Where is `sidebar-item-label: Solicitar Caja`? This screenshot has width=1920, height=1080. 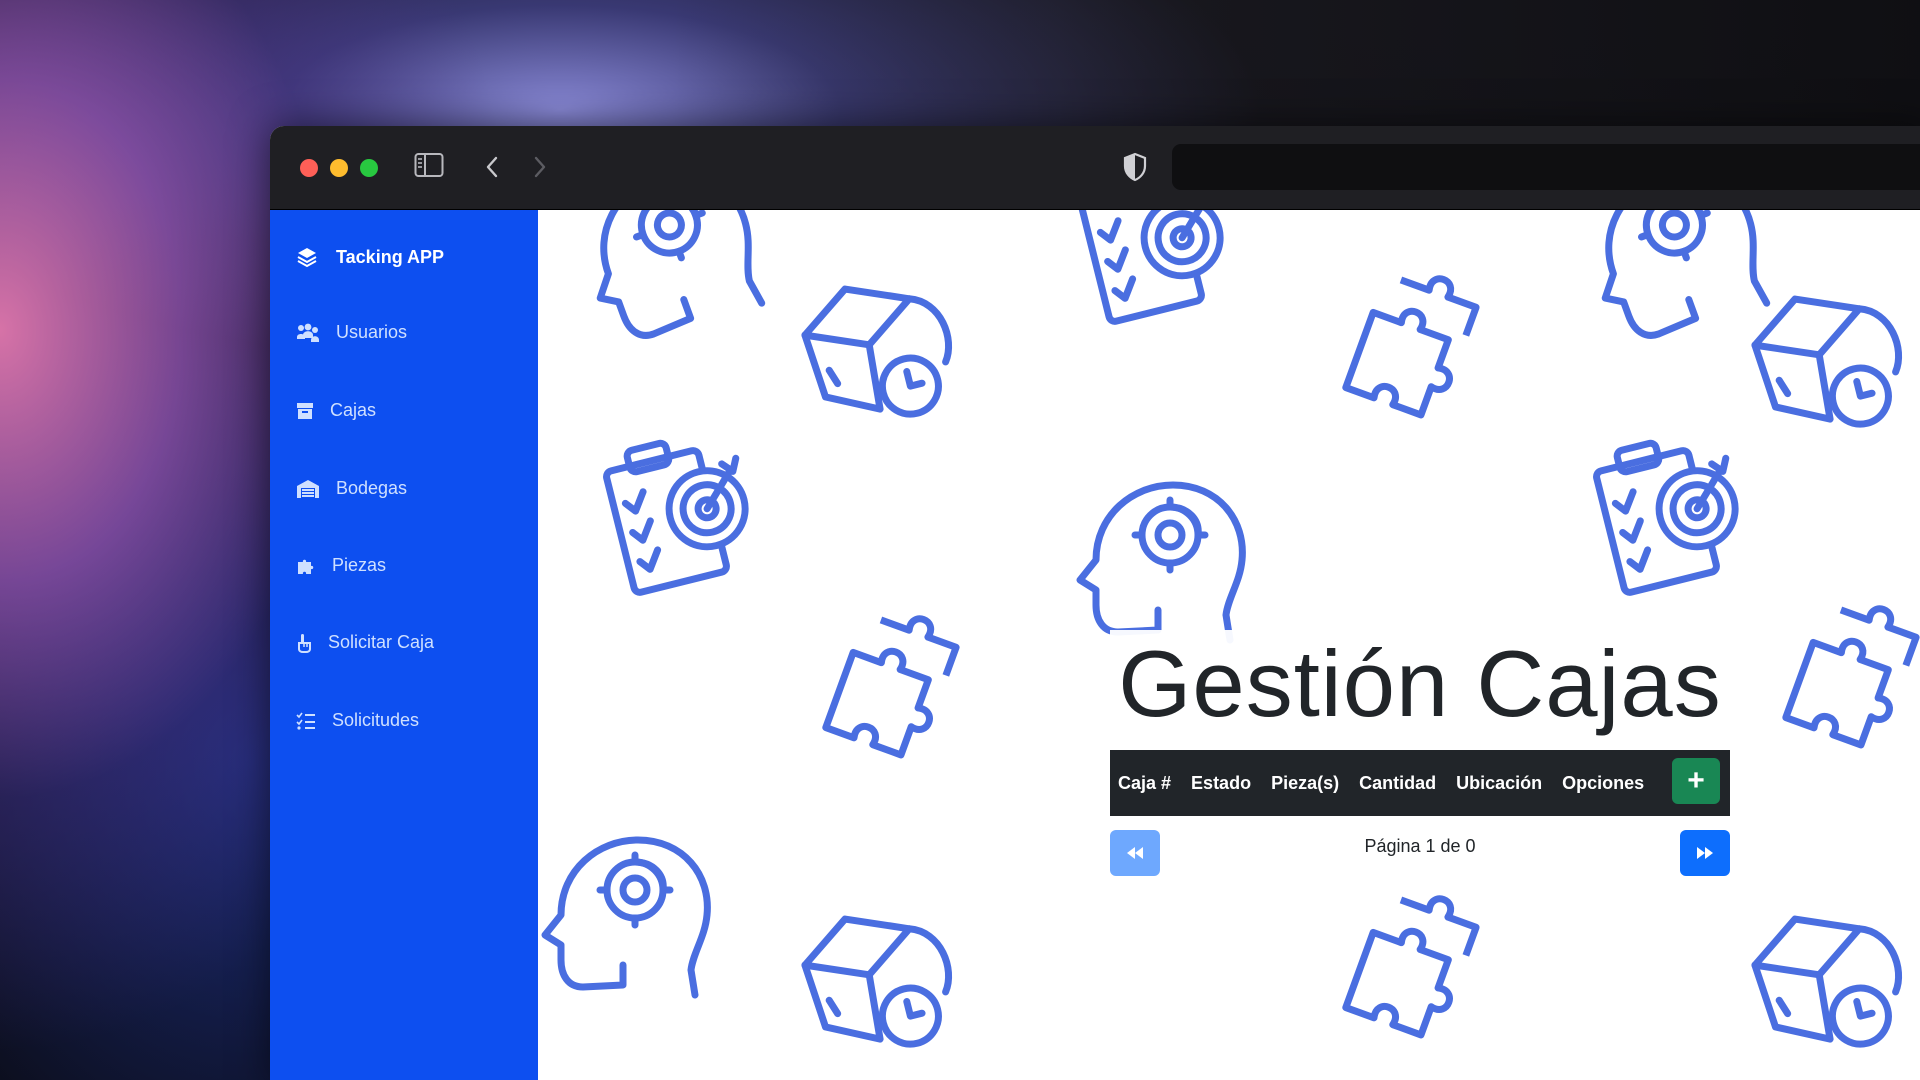 sidebar-item-label: Solicitar Caja is located at coordinates (381, 642).